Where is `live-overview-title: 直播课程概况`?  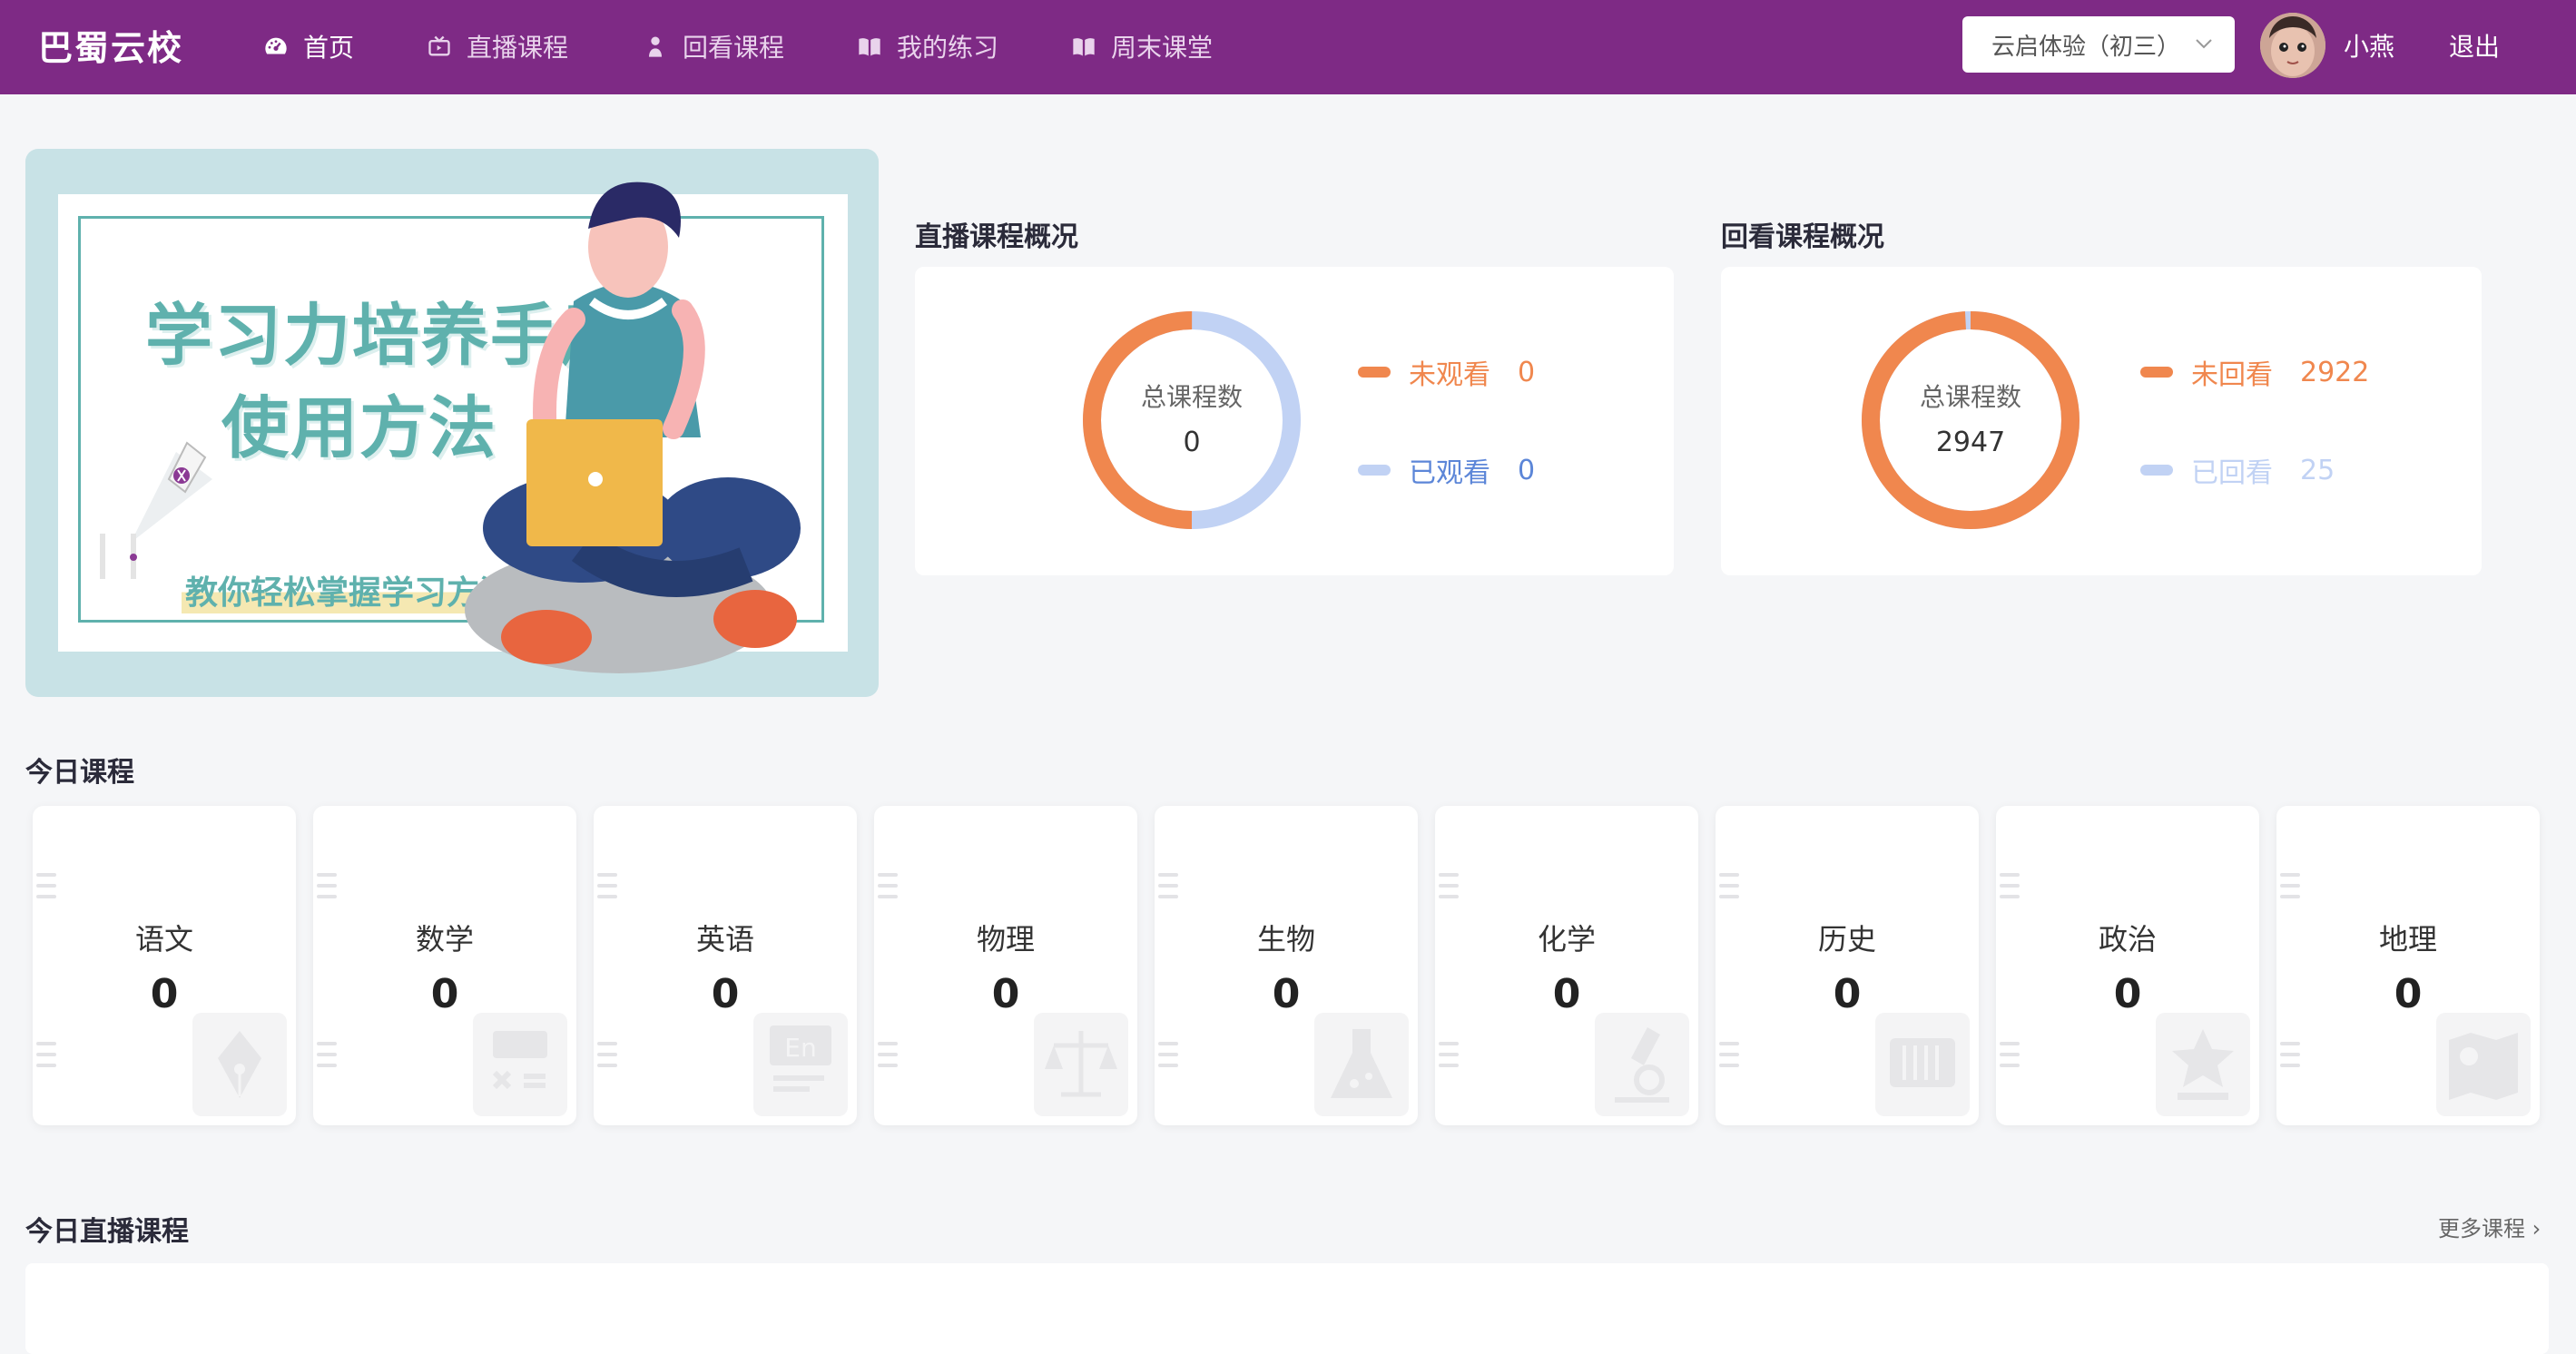 live-overview-title: 直播课程概况 is located at coordinates (996, 237).